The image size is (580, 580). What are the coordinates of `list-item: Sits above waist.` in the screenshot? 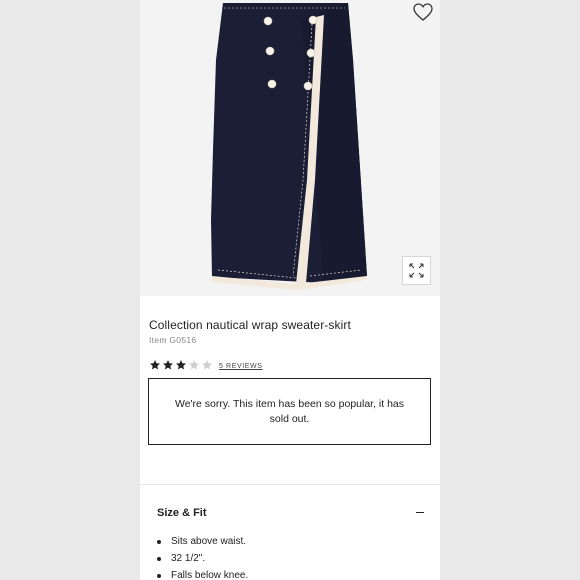 It's located at (202, 544).